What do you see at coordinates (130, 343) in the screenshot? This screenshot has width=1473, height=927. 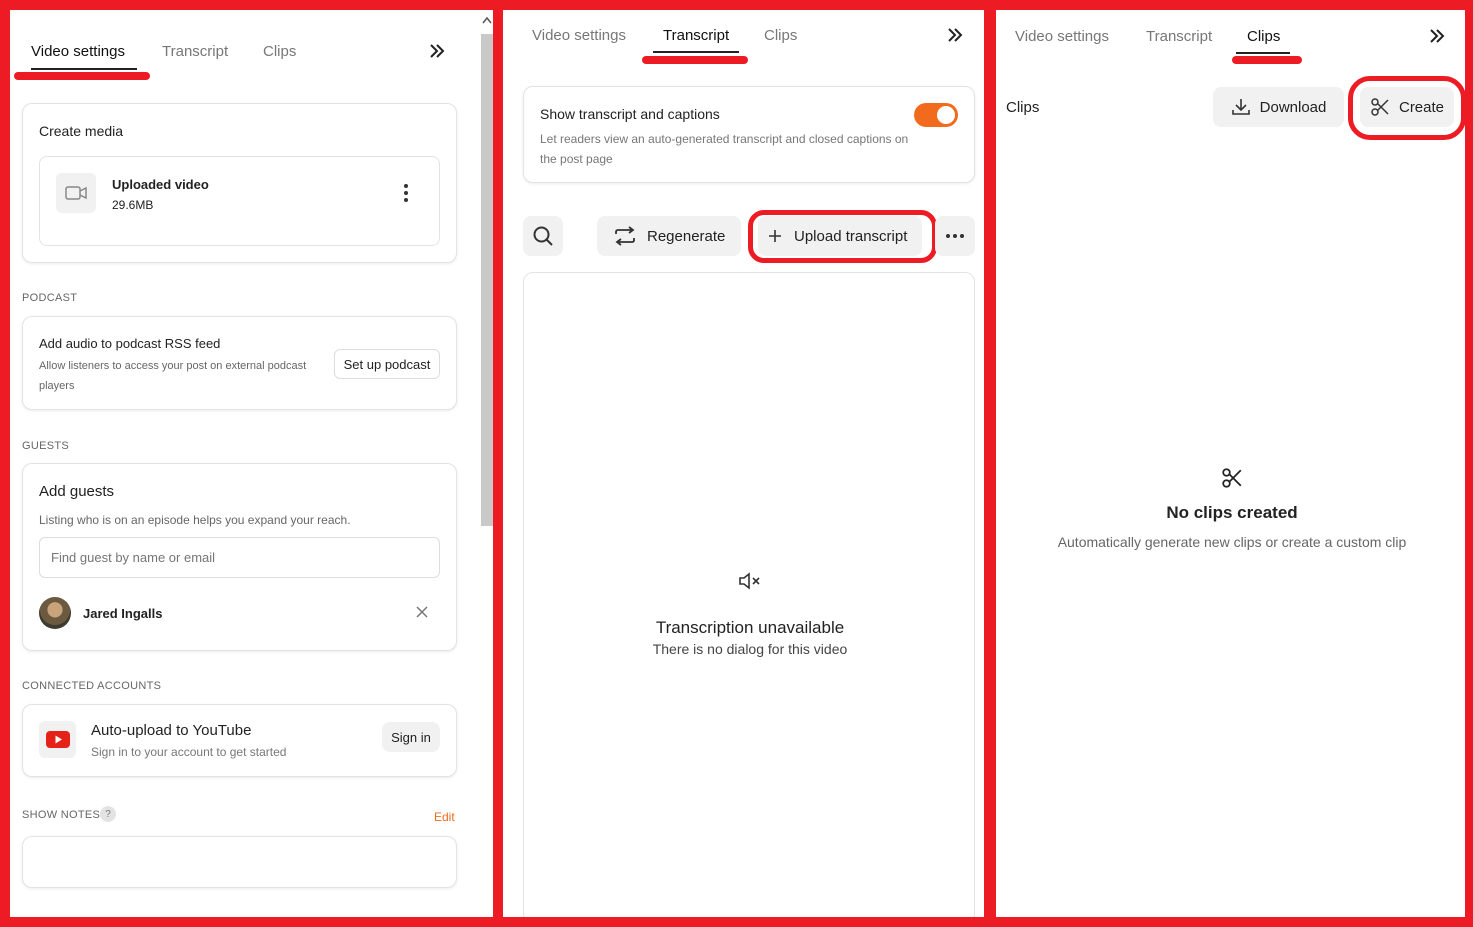 I see `podcast-title: Add audio to podcast RSS feed` at bounding box center [130, 343].